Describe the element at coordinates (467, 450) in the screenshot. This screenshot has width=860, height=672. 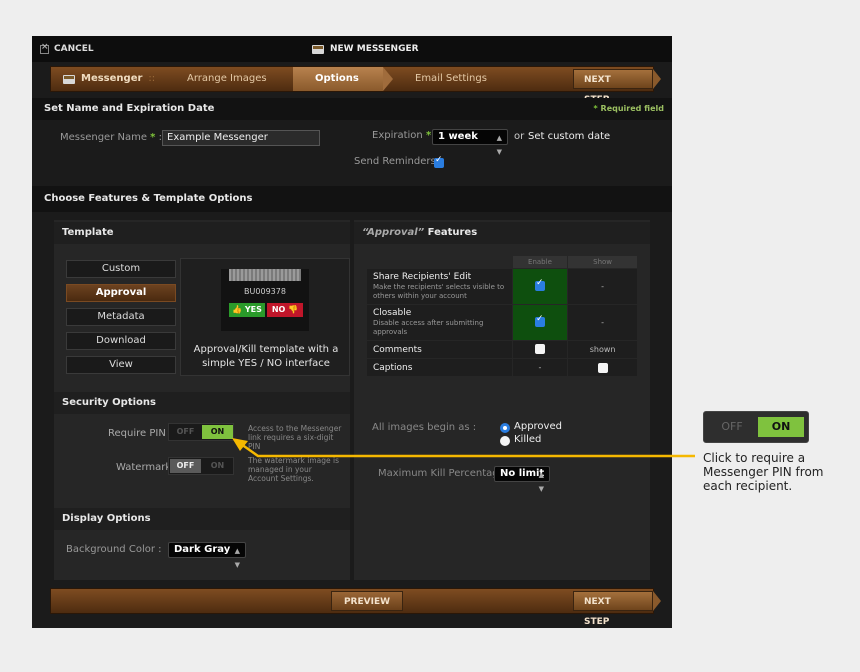
I see `callout-arrow-line` at that location.